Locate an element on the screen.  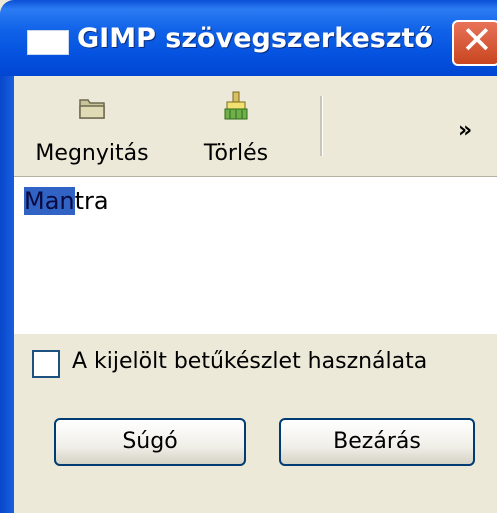
close-dialog-button: Bezárás is located at coordinates (377, 442).